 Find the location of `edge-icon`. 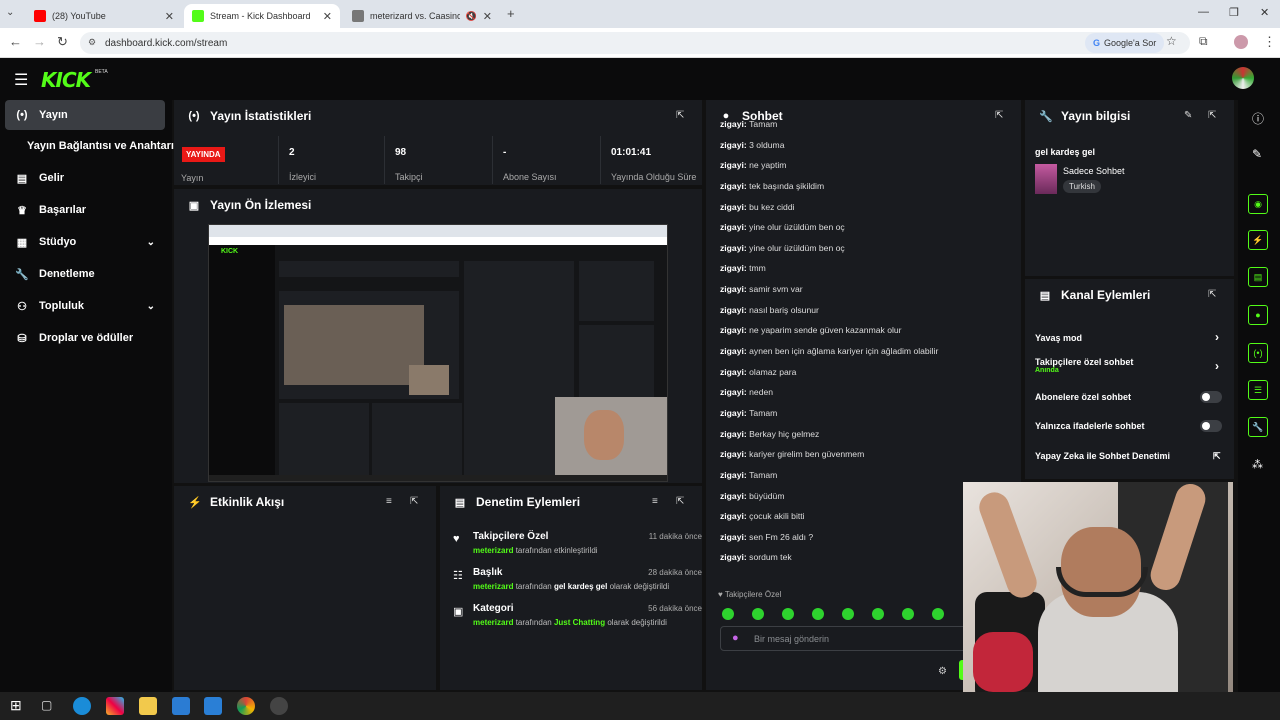

edge-icon is located at coordinates (82, 706).